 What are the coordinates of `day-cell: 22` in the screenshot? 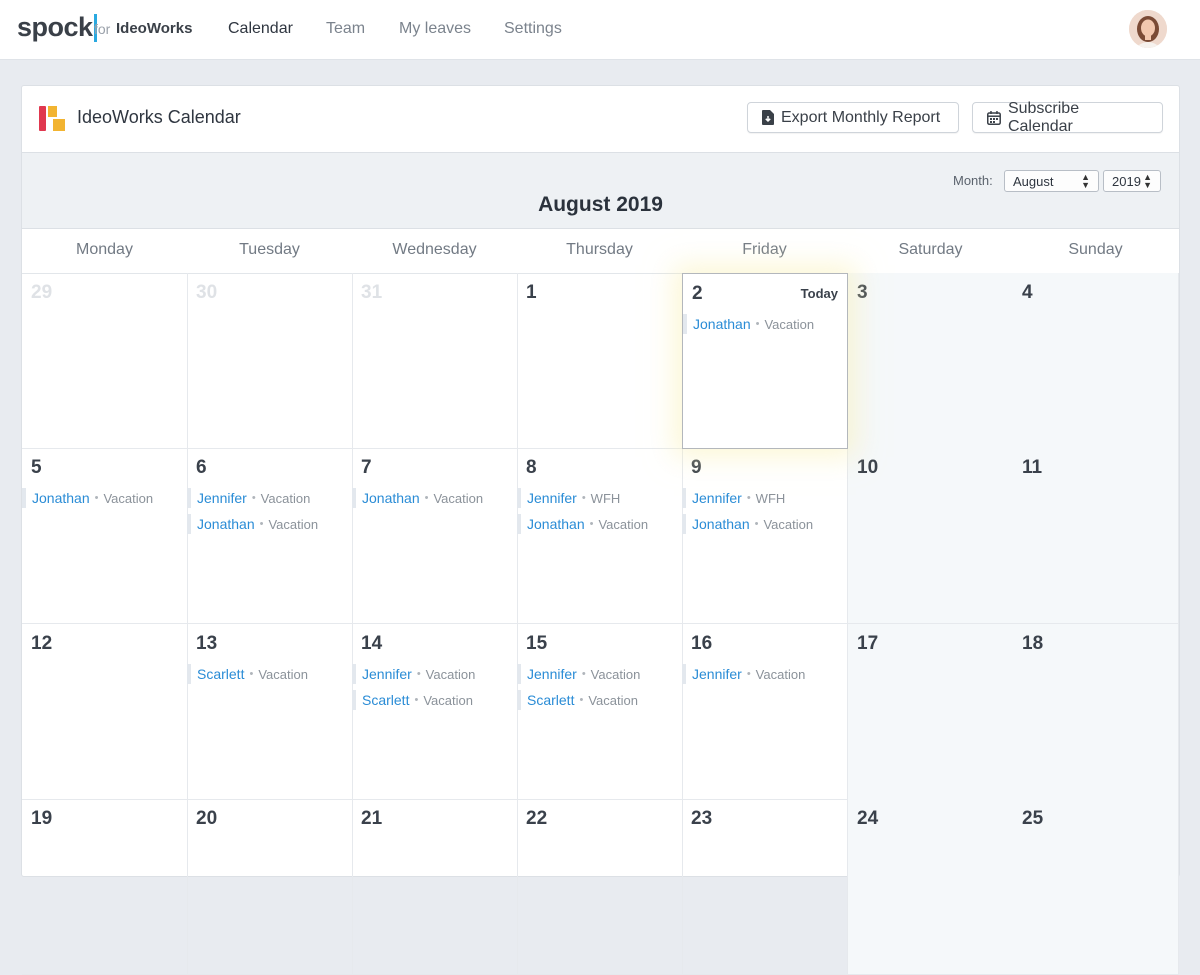 It's located at (600, 887).